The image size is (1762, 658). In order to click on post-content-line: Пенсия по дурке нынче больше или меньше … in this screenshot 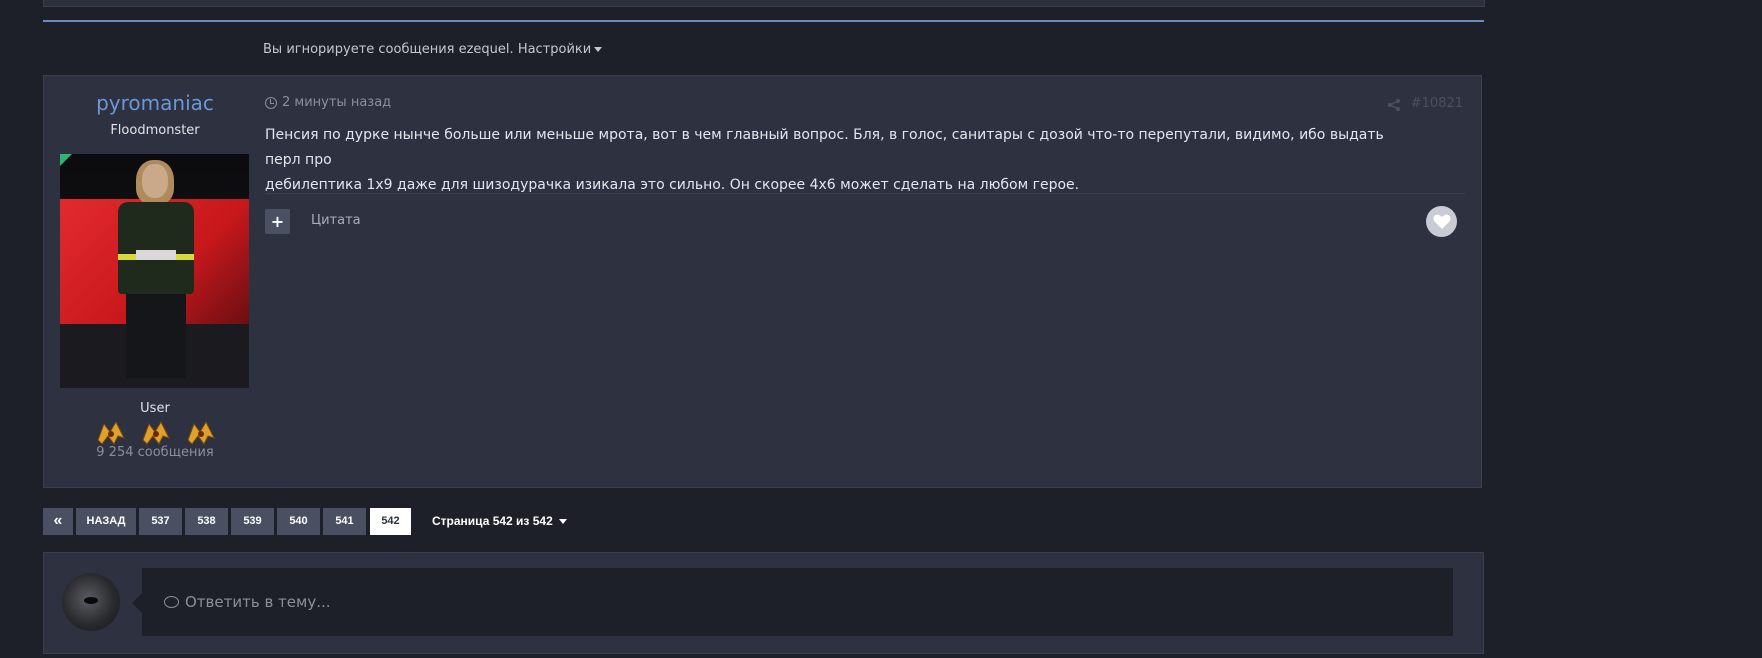, I will do `click(824, 147)`.